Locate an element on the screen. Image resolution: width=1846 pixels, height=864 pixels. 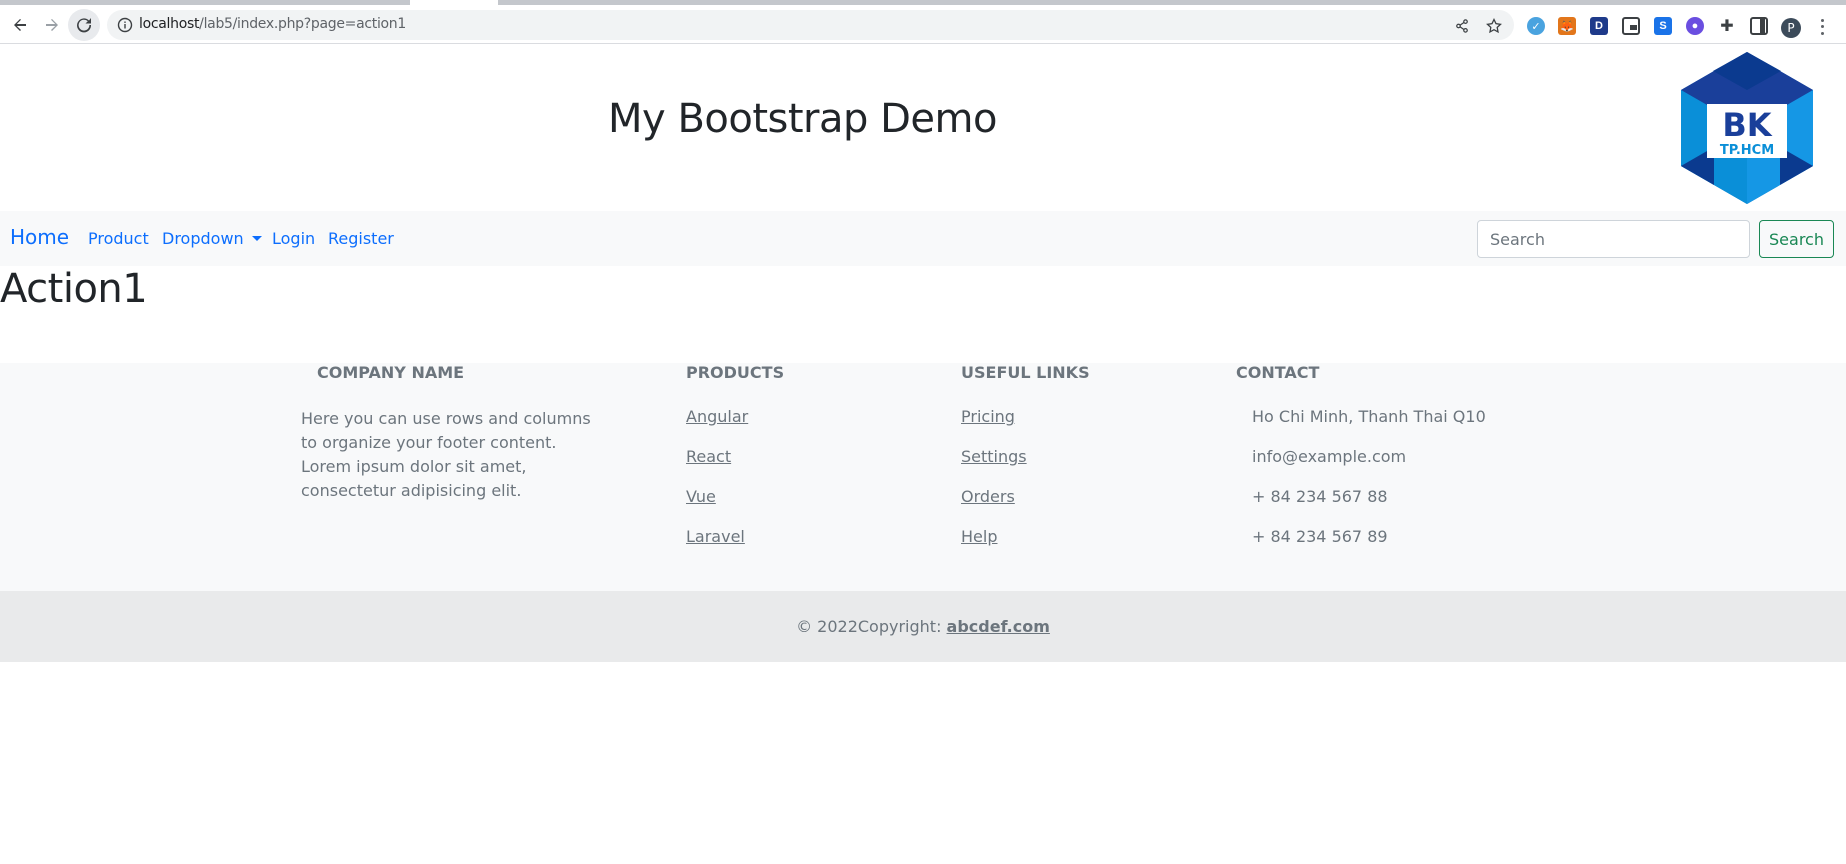
footer-company-title: Company name is located at coordinates (391, 372).